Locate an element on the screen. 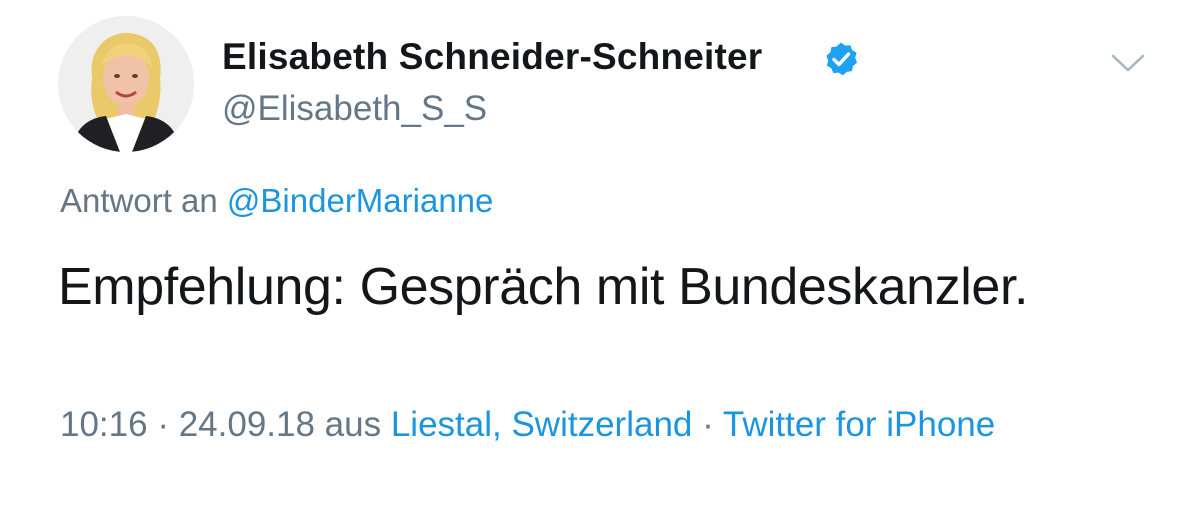 Image resolution: width=1200 pixels, height=526 pixels. location-link: Liestal, Switzerland is located at coordinates (542, 424).